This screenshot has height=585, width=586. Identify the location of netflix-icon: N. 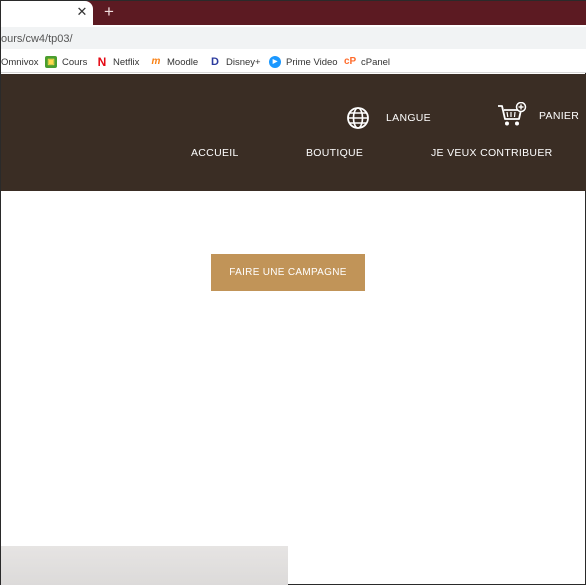
(102, 62).